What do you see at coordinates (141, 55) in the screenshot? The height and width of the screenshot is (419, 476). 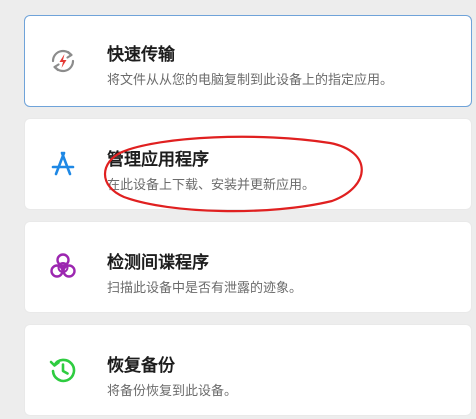 I see `option-title: 快速传输` at bounding box center [141, 55].